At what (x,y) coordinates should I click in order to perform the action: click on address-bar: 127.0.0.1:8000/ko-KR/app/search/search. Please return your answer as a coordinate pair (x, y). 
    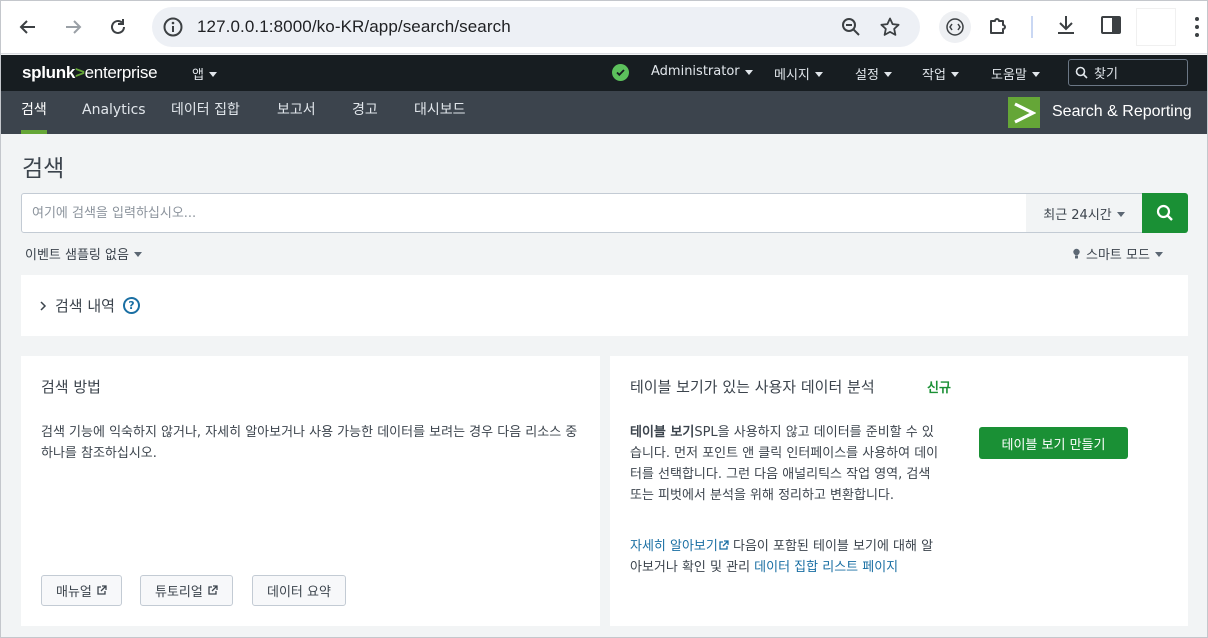
    Looking at the image, I should click on (536, 27).